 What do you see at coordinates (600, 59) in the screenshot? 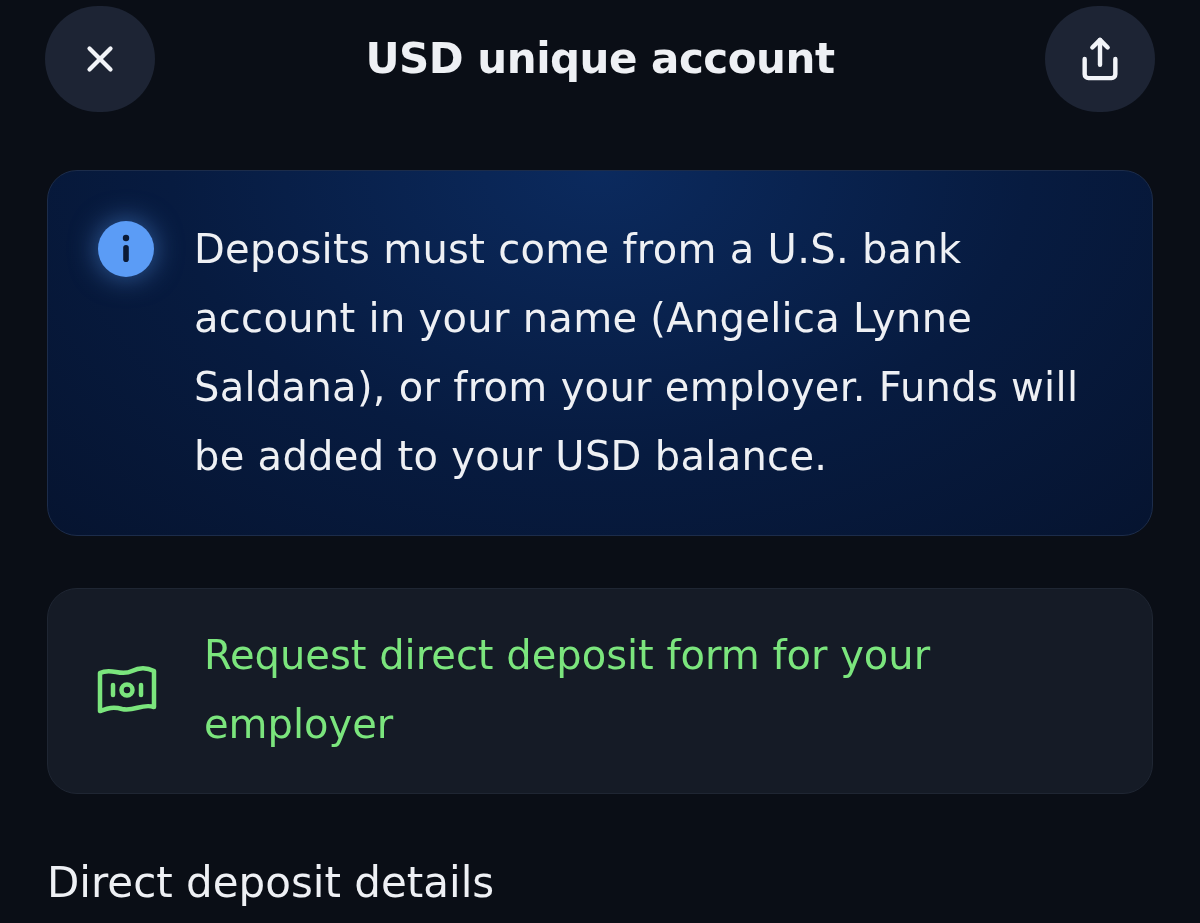
I see `page-title: USD unique account` at bounding box center [600, 59].